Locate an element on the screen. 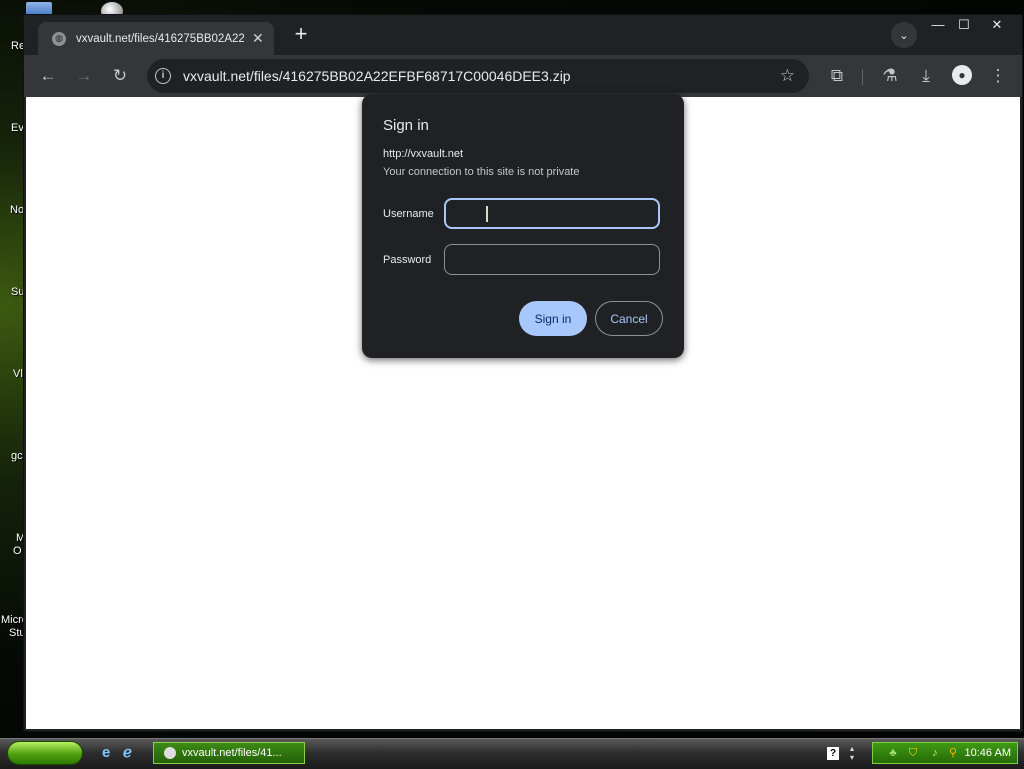 The width and height of the screenshot is (1024, 769). back-icon: ← is located at coordinates (48, 76).